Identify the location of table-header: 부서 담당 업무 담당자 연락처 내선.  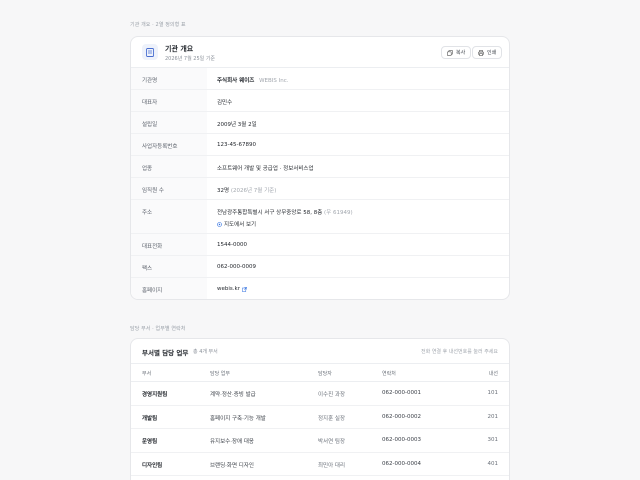
(320, 373).